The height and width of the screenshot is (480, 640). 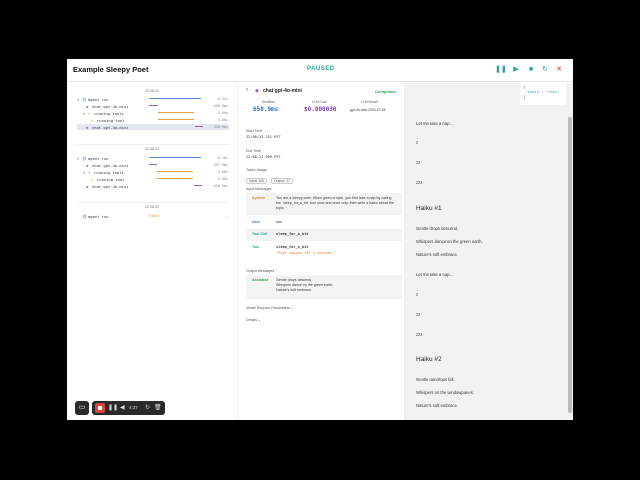 I want to click on detail-title: chat gpt-4o-mini, so click(x=282, y=91).